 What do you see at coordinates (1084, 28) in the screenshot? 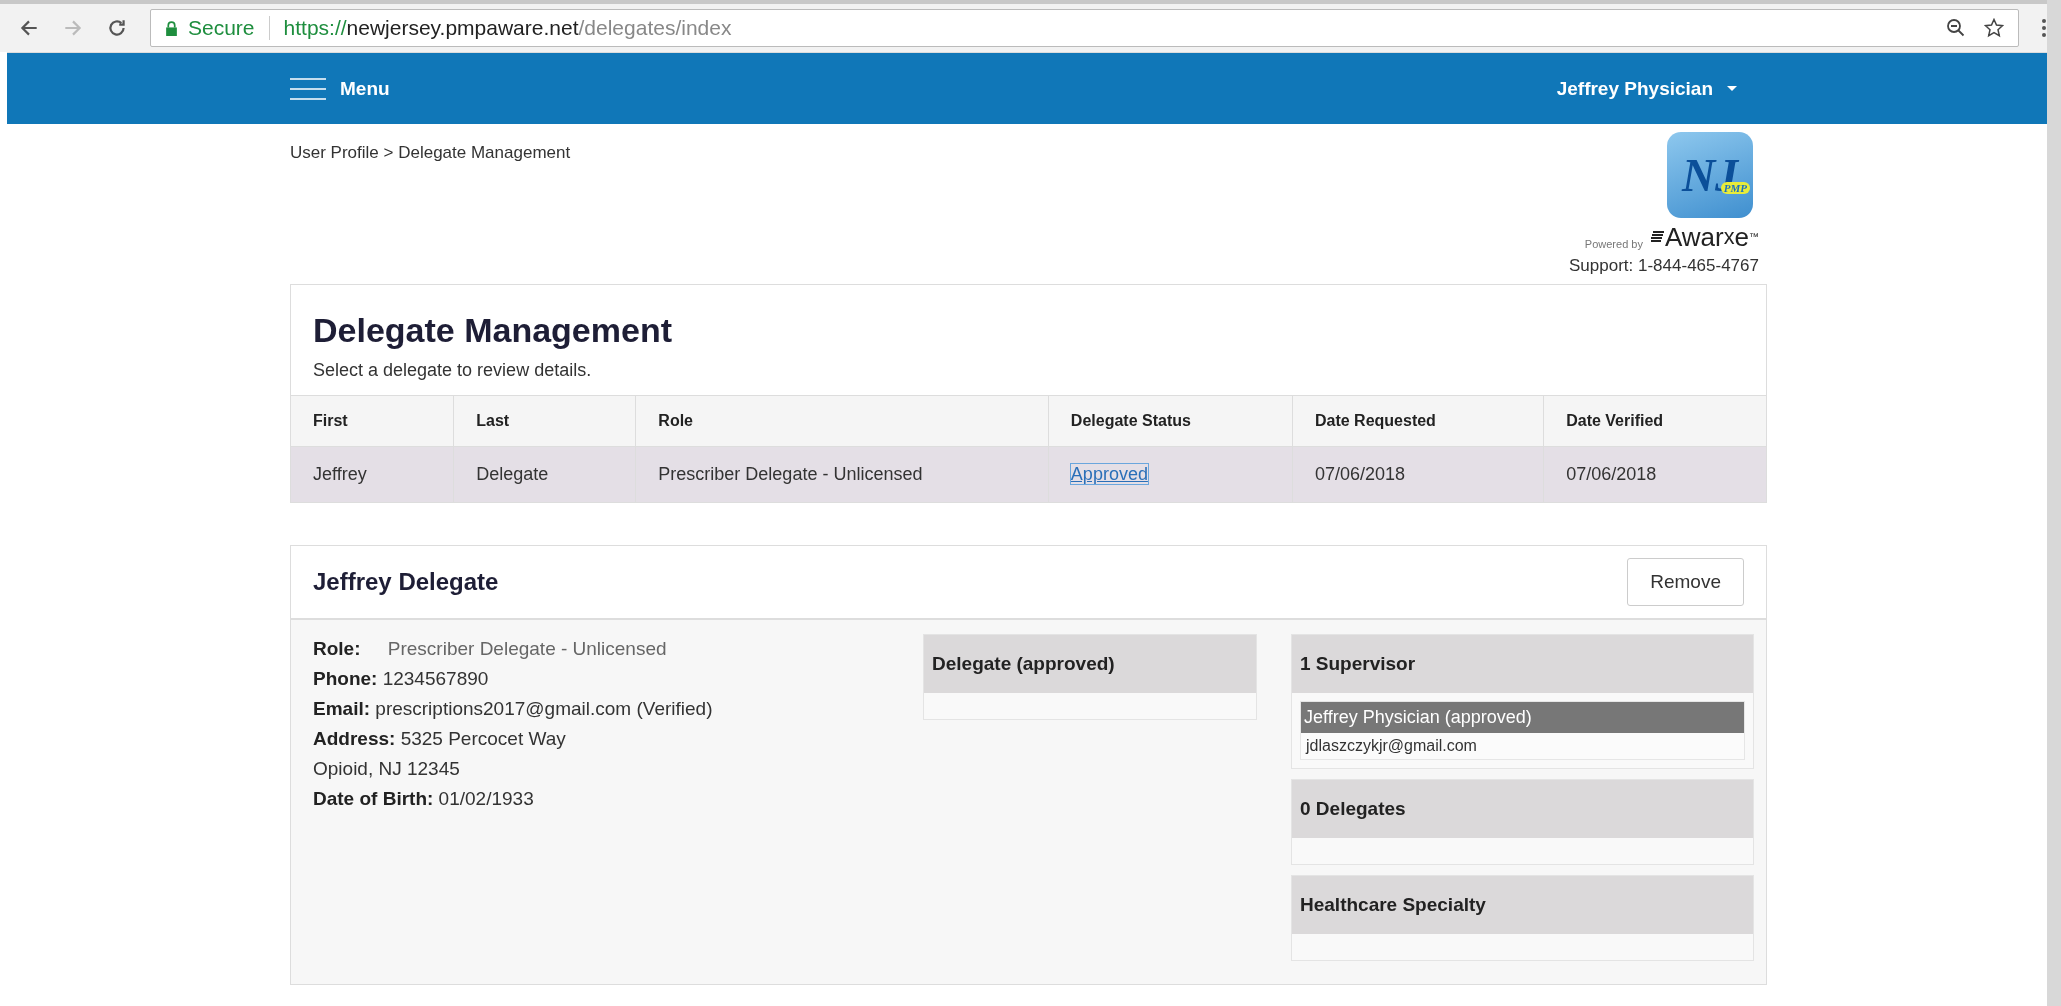
I see `address-bar: Secure https://newjersey.pmpaware.net/delegates/index` at bounding box center [1084, 28].